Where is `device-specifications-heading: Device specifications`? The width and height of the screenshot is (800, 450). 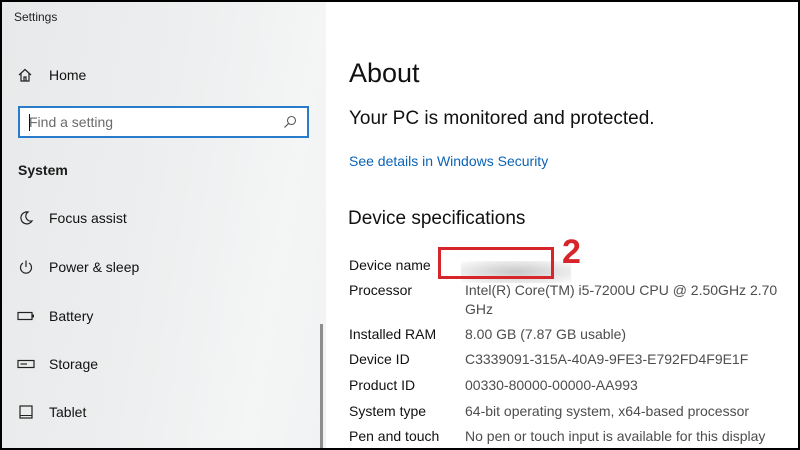 device-specifications-heading: Device specifications is located at coordinates (437, 218).